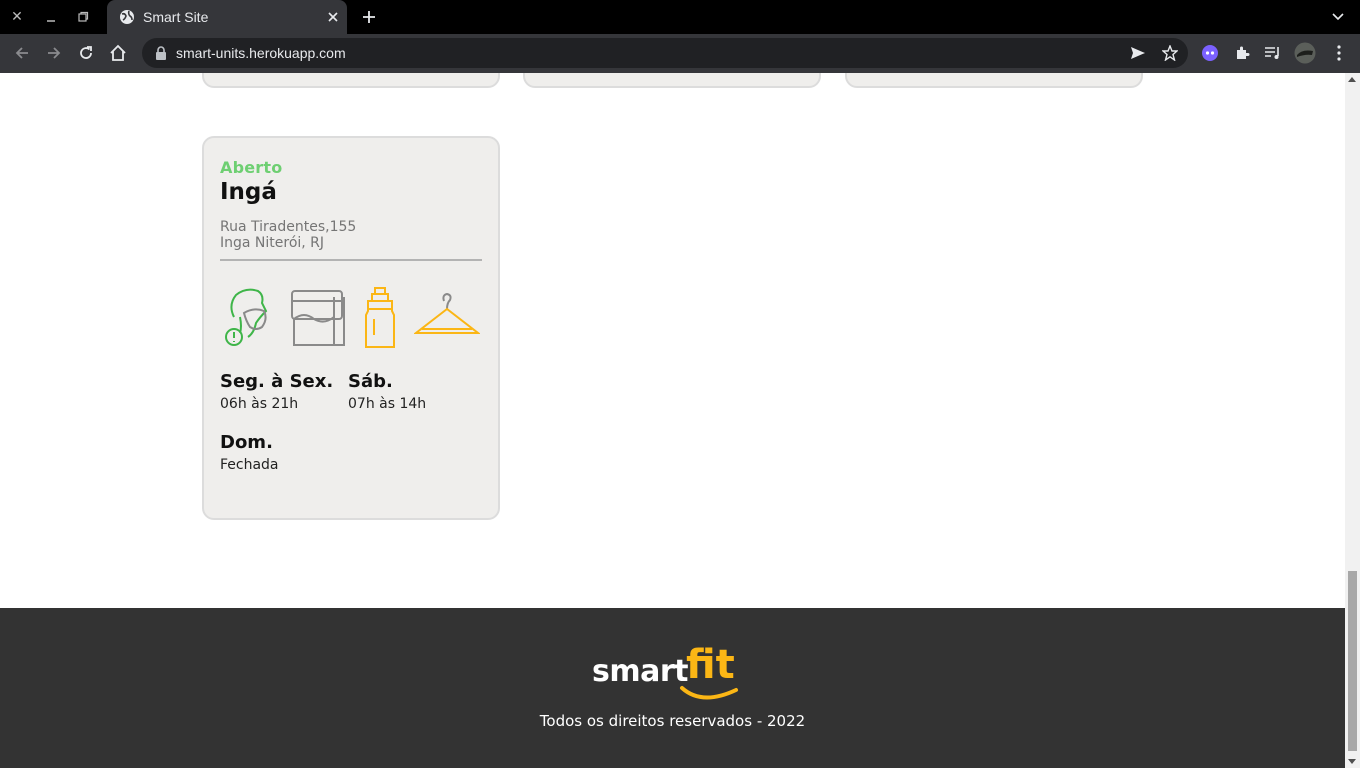 This screenshot has width=1360, height=768. What do you see at coordinates (351, 318) in the screenshot?
I see `amenity-icons` at bounding box center [351, 318].